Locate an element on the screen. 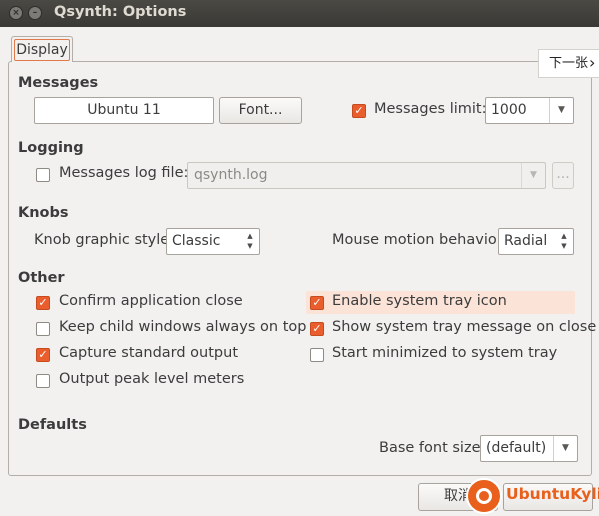 The height and width of the screenshot is (516, 599). tab-display: Display is located at coordinates (42, 49).